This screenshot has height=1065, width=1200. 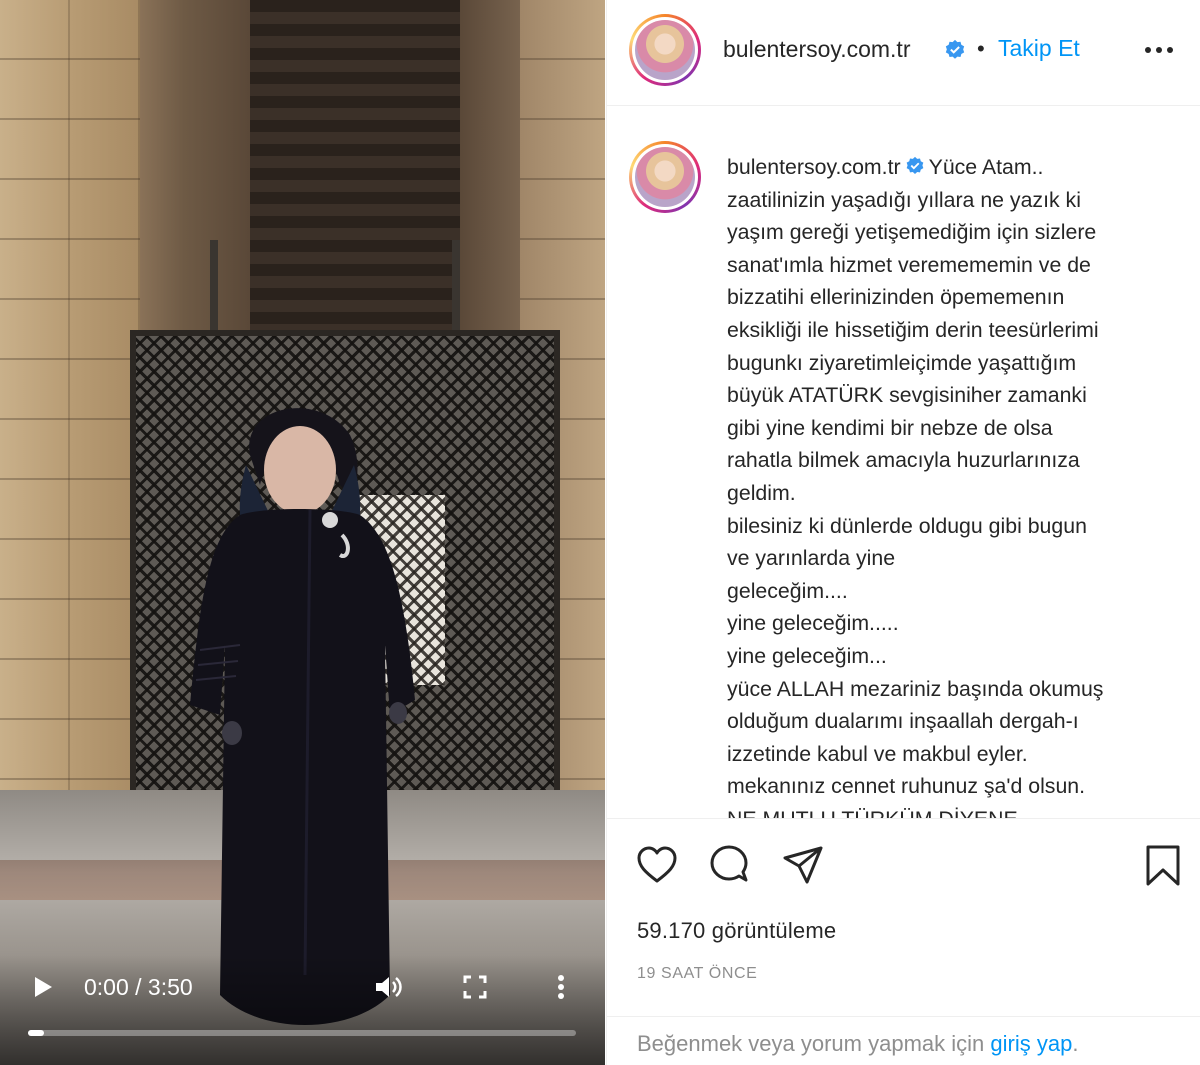 I want to click on fullscreen-icon, so click(x=475, y=987).